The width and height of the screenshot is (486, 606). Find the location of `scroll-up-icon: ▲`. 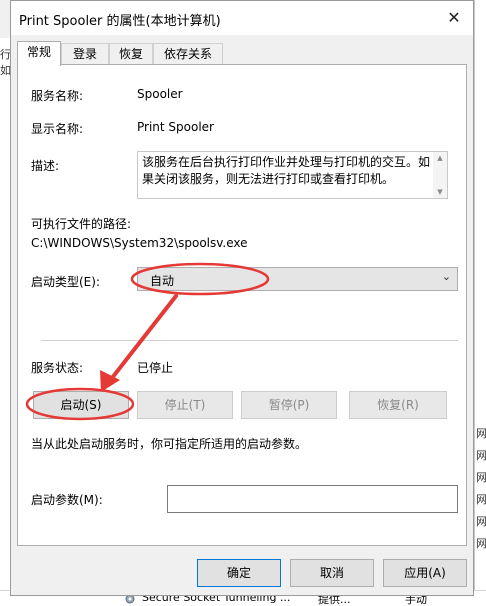

scroll-up-icon: ▲ is located at coordinates (440, 158).